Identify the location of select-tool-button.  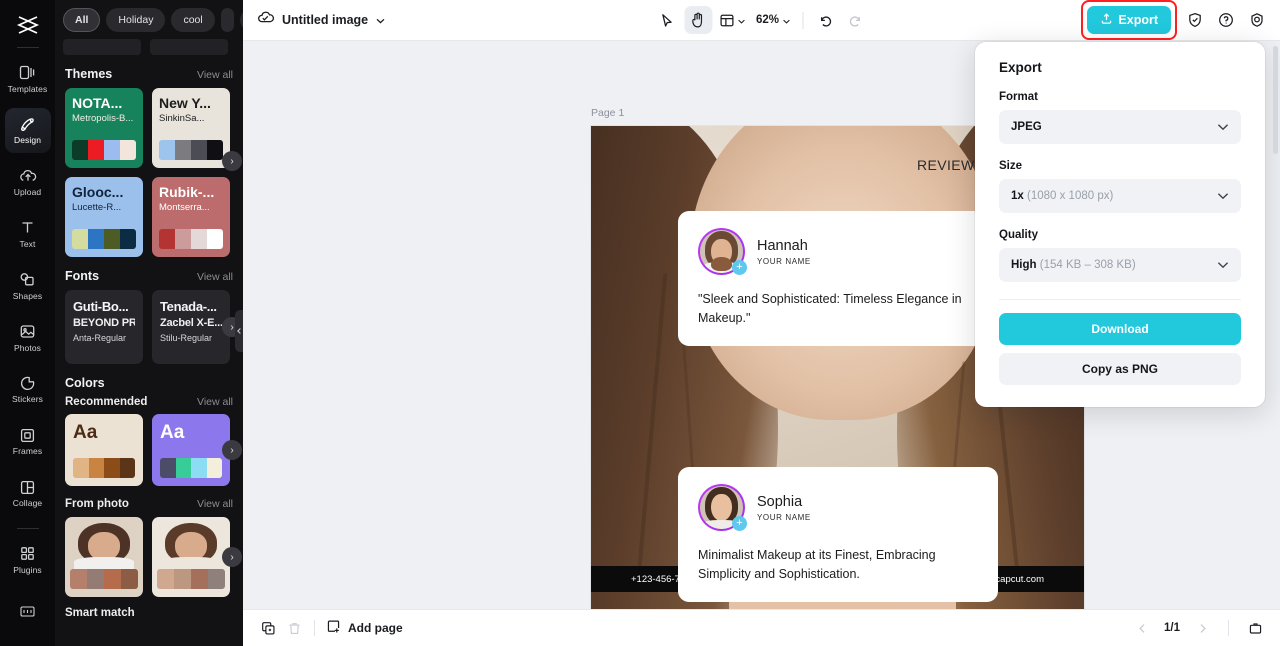
(667, 20).